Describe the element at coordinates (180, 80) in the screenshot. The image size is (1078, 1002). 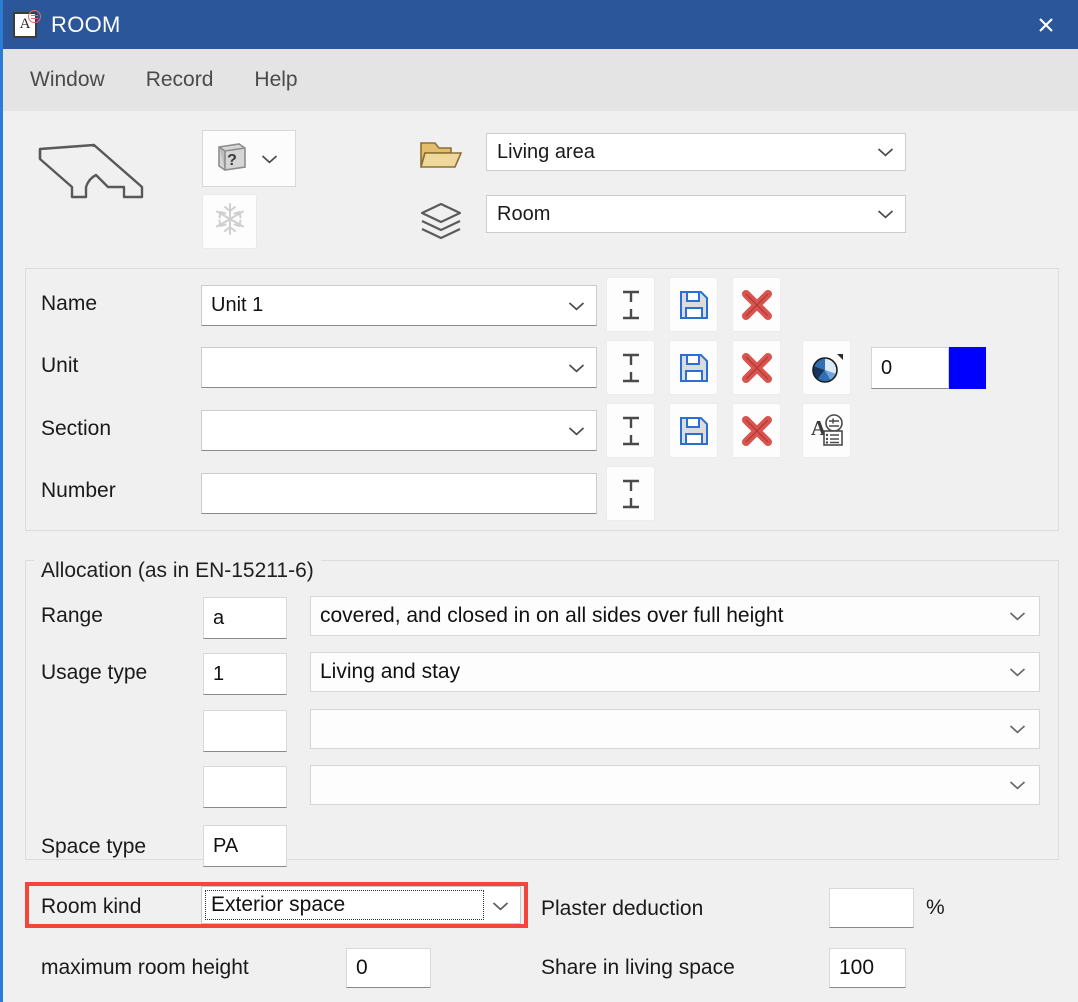
I see `menu-item-record: Record` at that location.